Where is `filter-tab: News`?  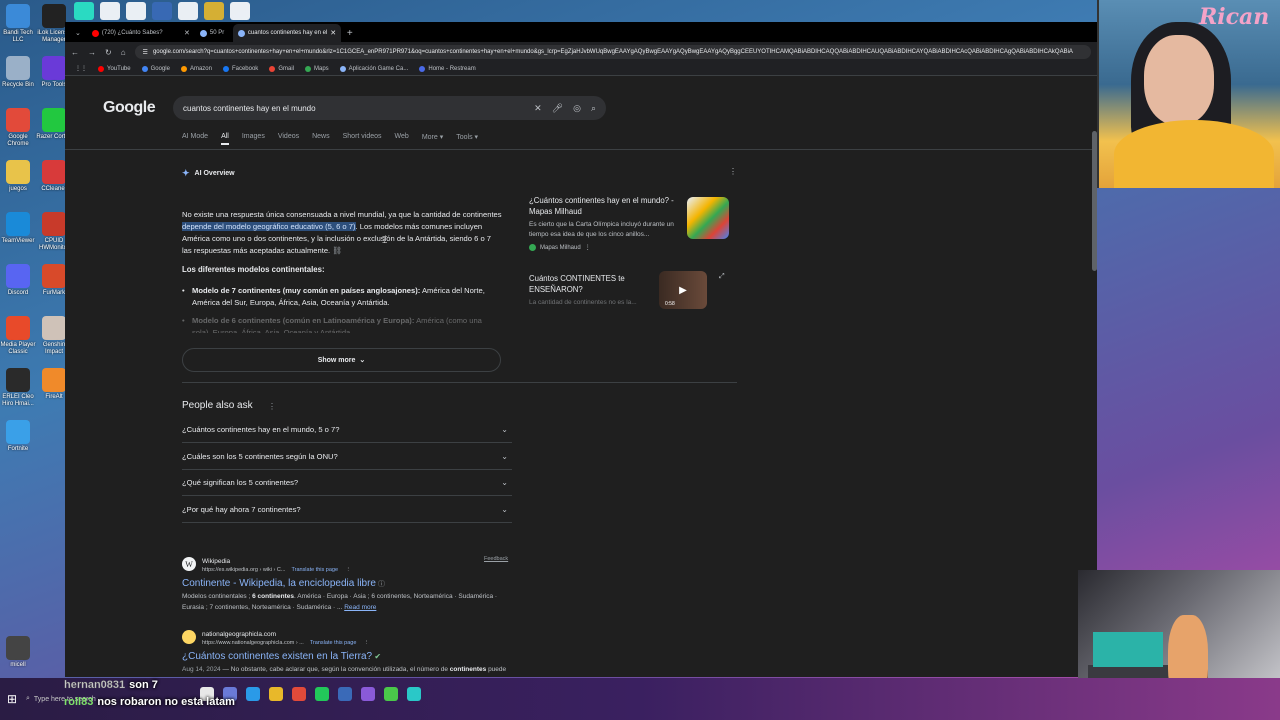
filter-tab: News is located at coordinates (321, 139).